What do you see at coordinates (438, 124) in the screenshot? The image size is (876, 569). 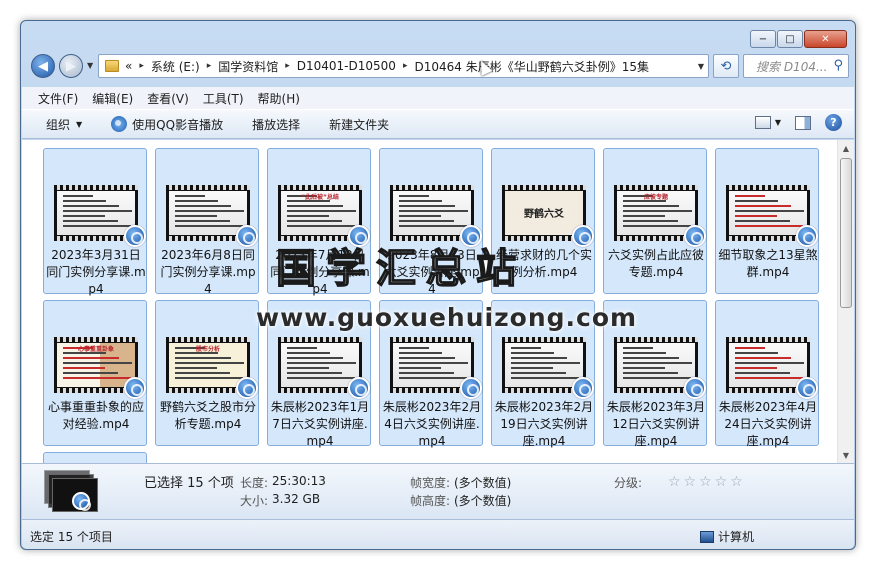 I see `command-bar: 组织 ▼ 使用QQ影音播放 播放选择 新建文件夹 ▼ ?` at bounding box center [438, 124].